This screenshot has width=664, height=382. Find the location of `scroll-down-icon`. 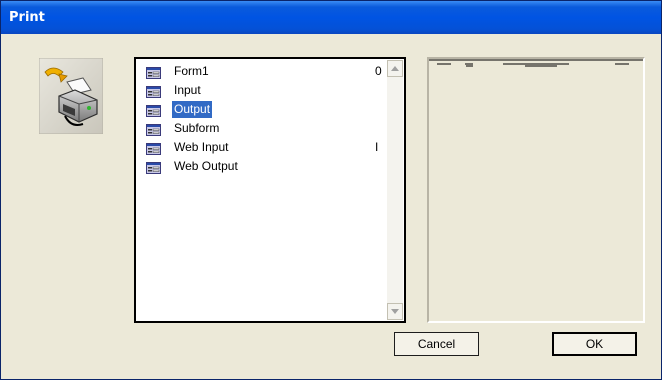

scroll-down-icon is located at coordinates (395, 311).